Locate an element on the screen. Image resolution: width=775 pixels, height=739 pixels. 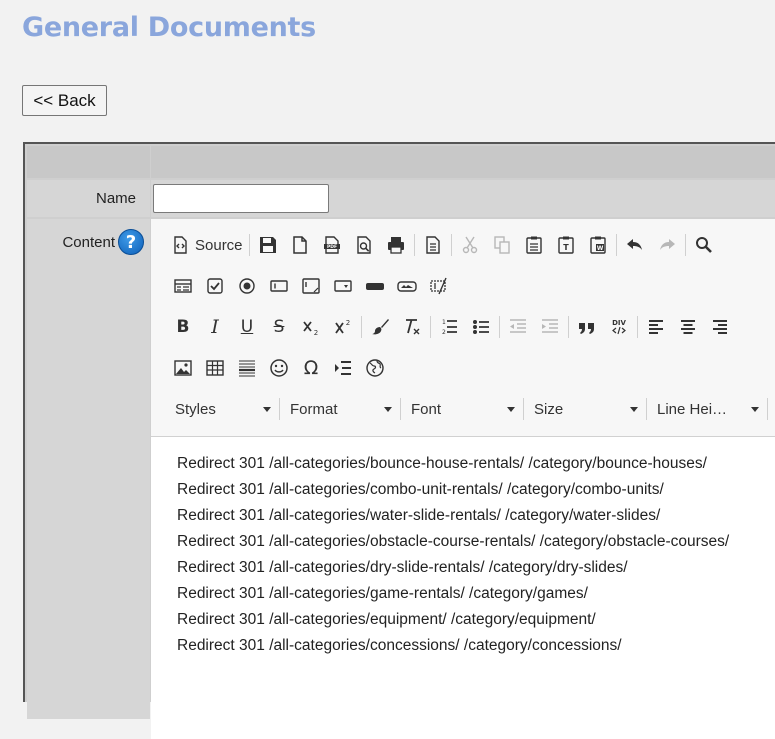
smiley-button is located at coordinates (279, 368).